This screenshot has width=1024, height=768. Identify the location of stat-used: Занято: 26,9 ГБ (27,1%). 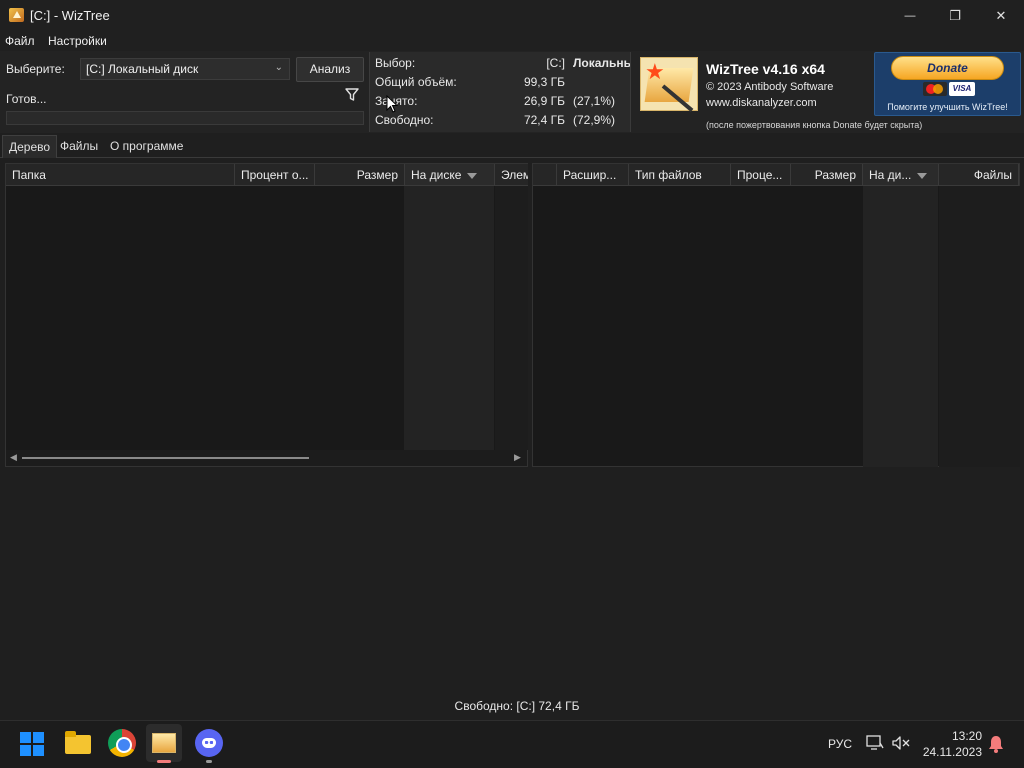
(502, 102).